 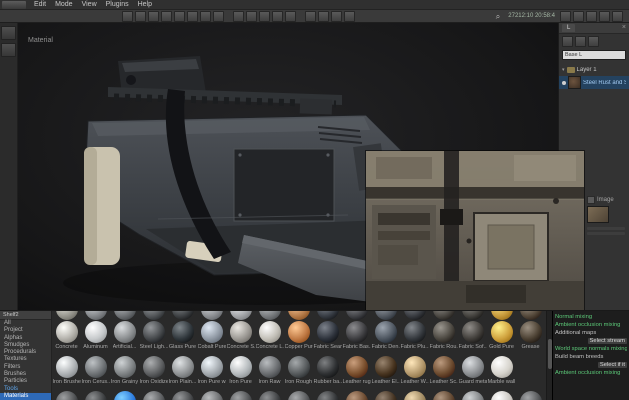 What do you see at coordinates (298, 335) in the screenshot?
I see `material-copper-pure: Copper Pure` at bounding box center [298, 335].